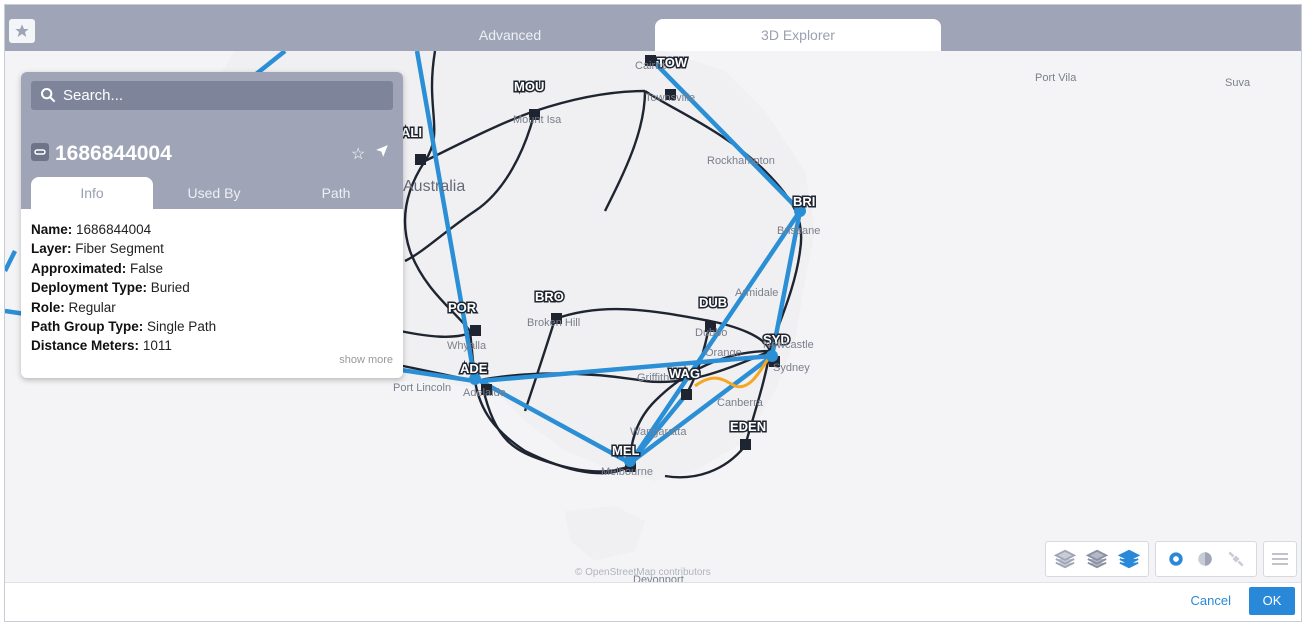  I want to click on panel-tab-info: Info, so click(92, 193).